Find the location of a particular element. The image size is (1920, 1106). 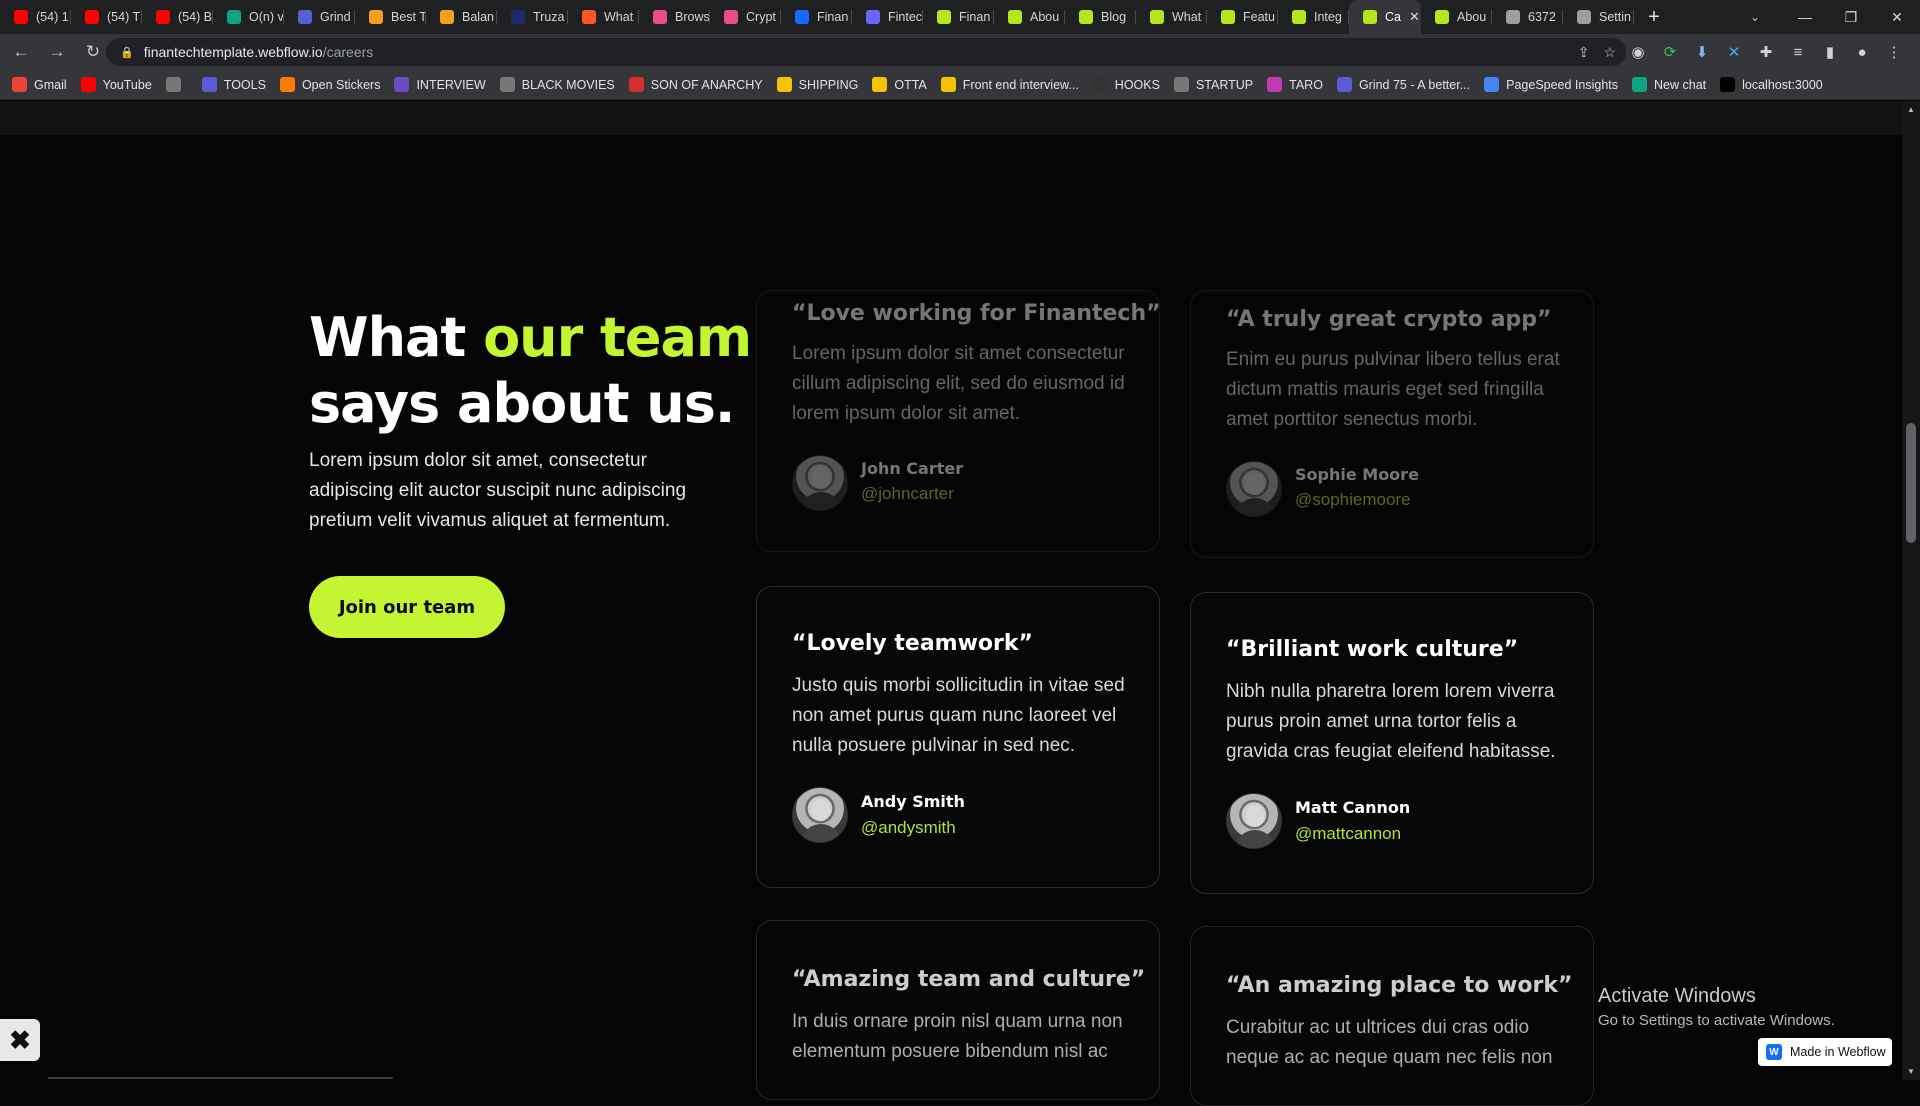

puzzle-icon: ✚ is located at coordinates (1766, 52).